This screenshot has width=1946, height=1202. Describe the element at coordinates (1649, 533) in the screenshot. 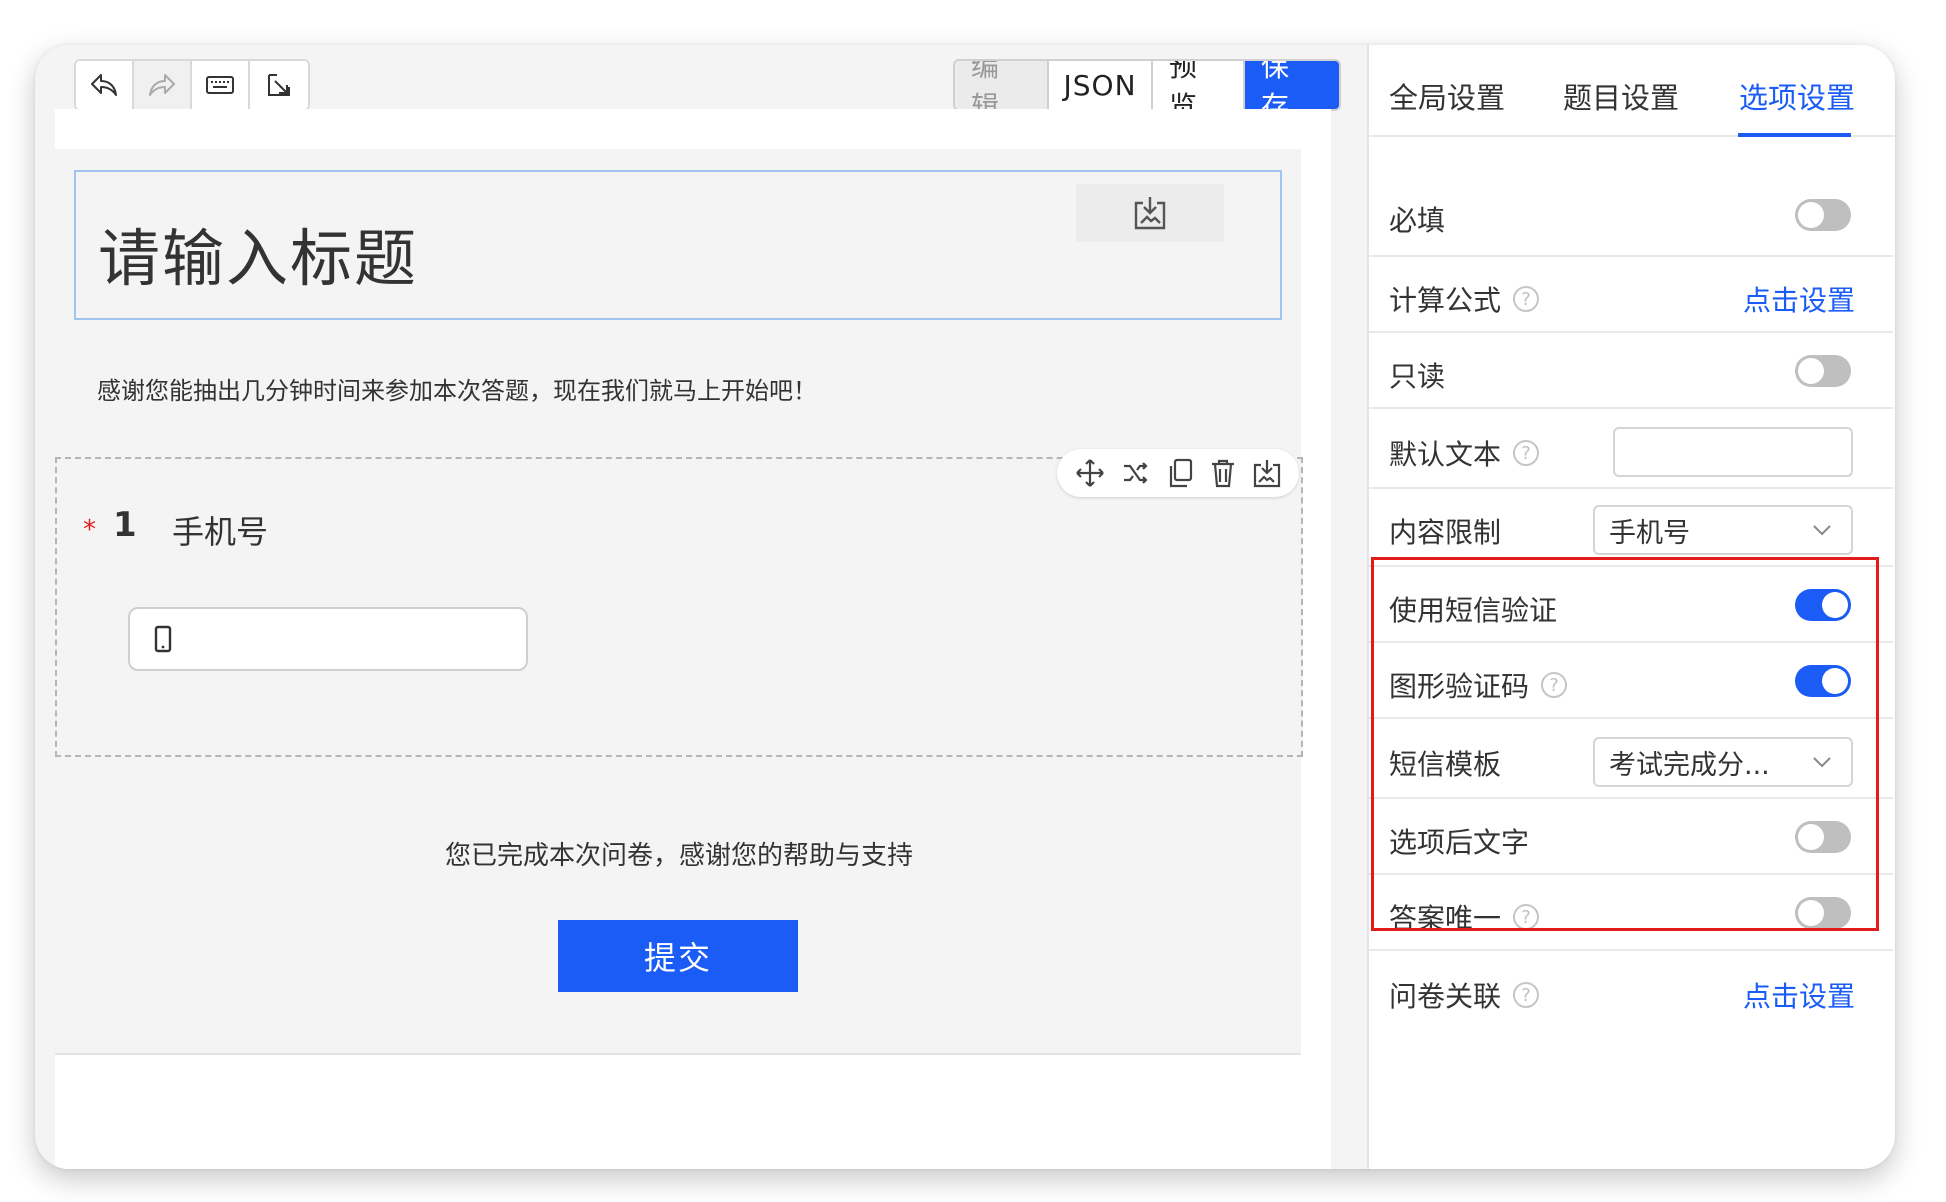

I see `content-limit-value: 手机号` at that location.